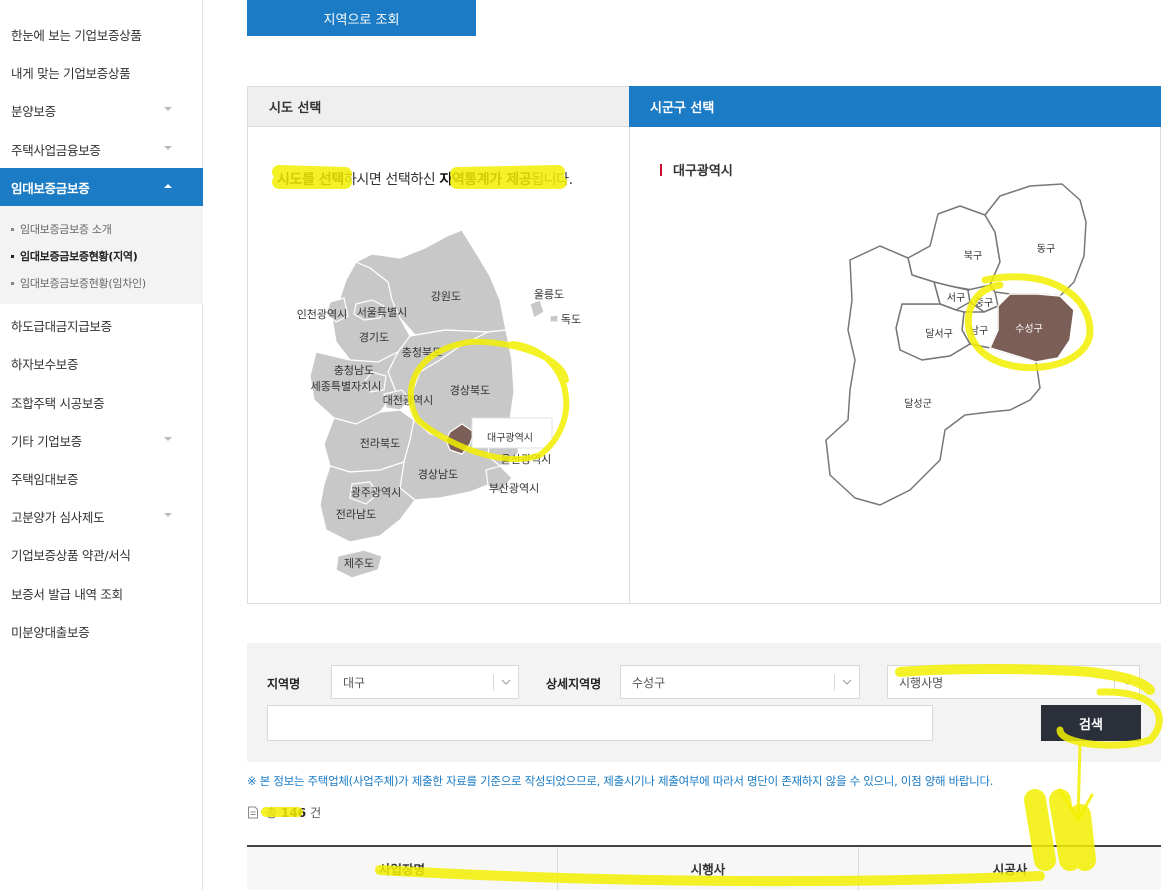 This screenshot has width=1174, height=896. What do you see at coordinates (354, 682) in the screenshot?
I see `region-select-value: 대구` at bounding box center [354, 682].